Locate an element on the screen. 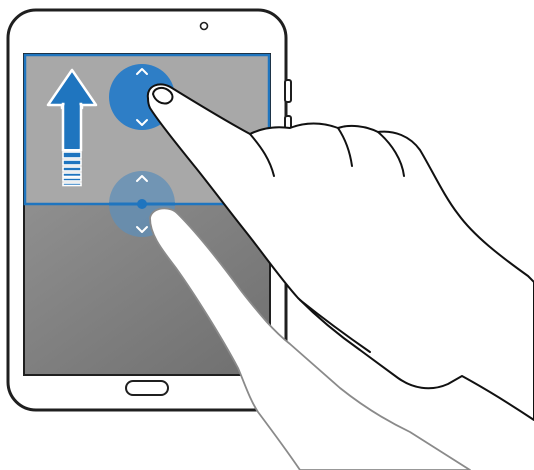 This screenshot has width=534, height=470. home-button is located at coordinates (147, 388).